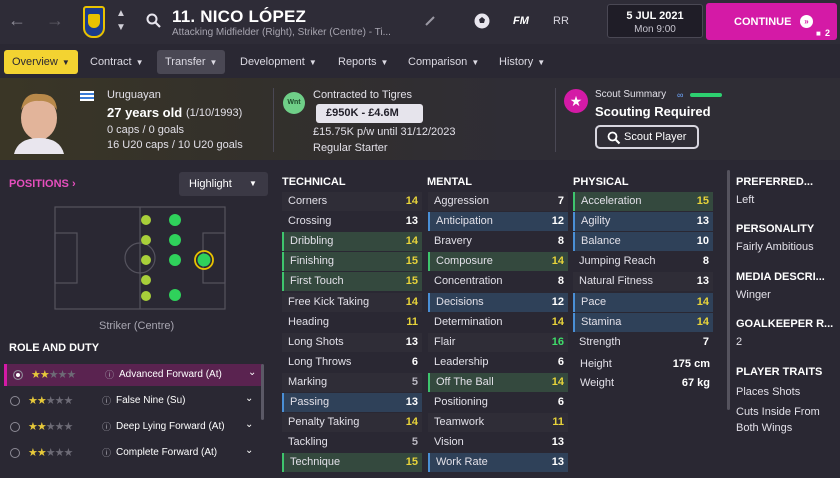  Describe the element at coordinates (498, 281) in the screenshot. I see `mental-attribute-row: Concentration 8` at that location.